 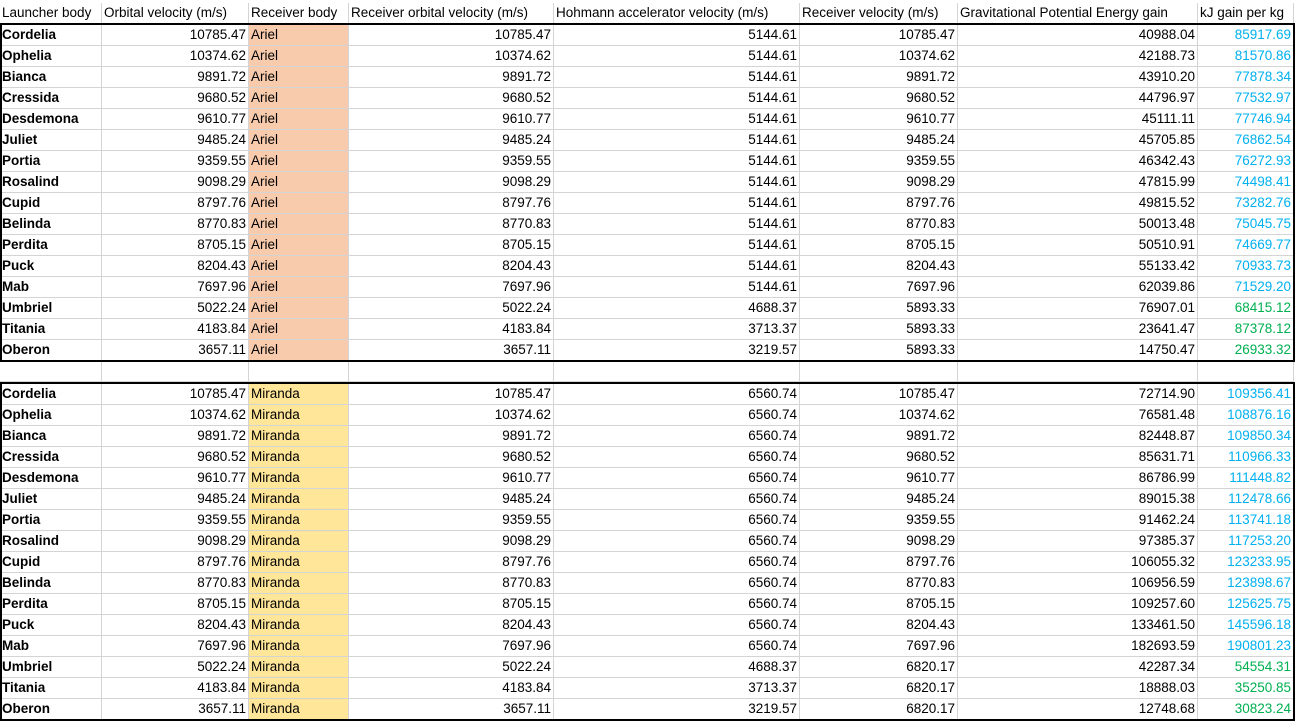 I want to click on receiver-velocity-cell: 9680.52, so click(x=879, y=98).